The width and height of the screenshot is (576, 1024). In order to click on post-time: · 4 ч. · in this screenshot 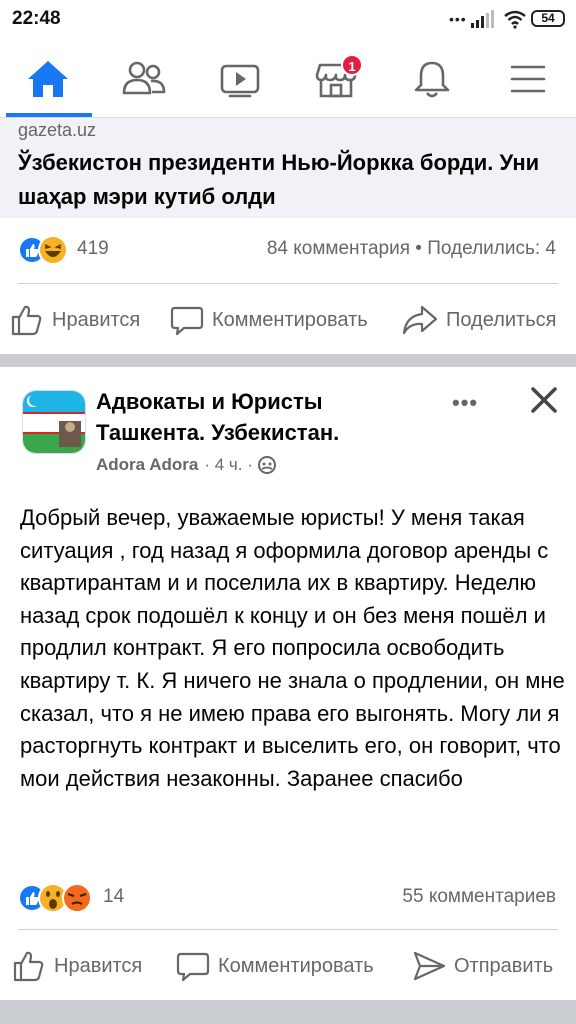, I will do `click(228, 465)`.